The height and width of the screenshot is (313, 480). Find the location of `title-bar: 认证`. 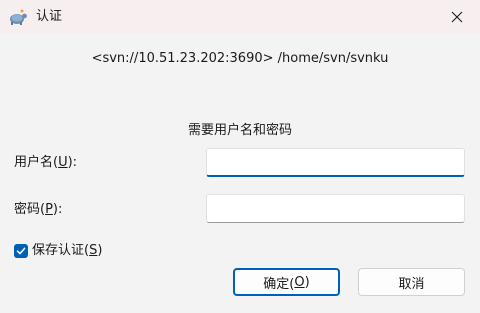

title-bar: 认证 is located at coordinates (240, 17).